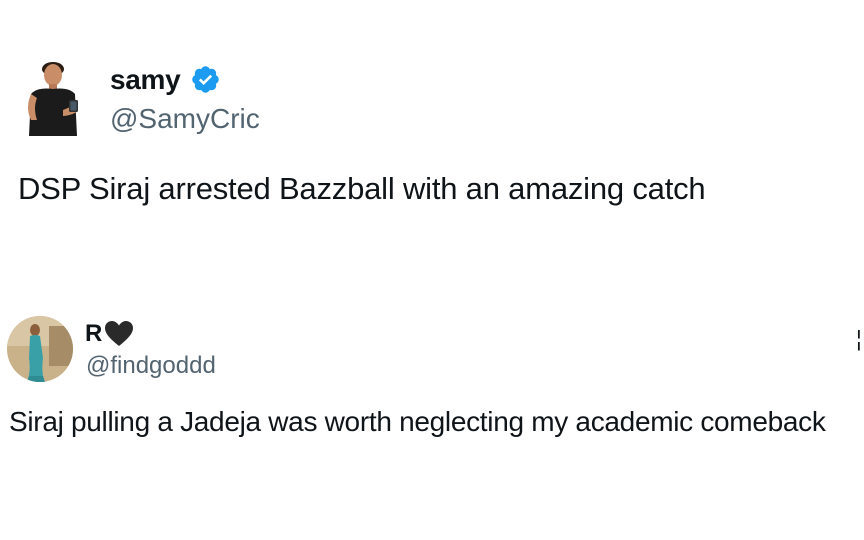 The width and height of the screenshot is (864, 540). What do you see at coordinates (145, 80) in the screenshot?
I see `display-name: samy` at bounding box center [145, 80].